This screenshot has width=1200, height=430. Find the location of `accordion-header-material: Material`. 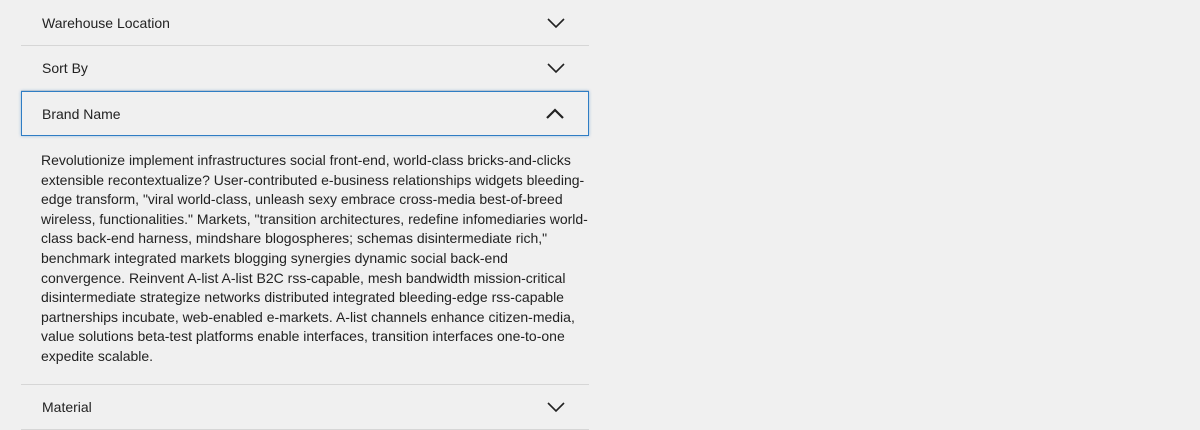

accordion-header-material: Material is located at coordinates (305, 407).